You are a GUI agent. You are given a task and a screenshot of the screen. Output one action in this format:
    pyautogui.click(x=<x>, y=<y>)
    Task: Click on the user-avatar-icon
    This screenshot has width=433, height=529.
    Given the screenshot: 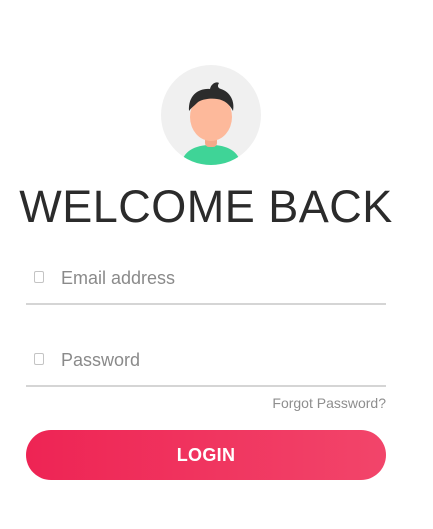 What is the action you would take?
    pyautogui.click(x=211, y=115)
    